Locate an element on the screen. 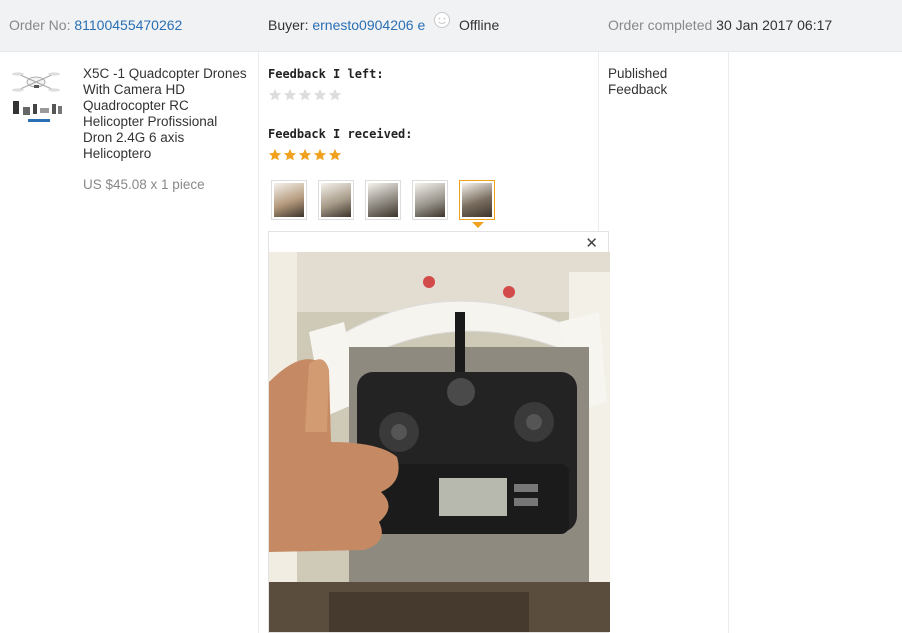  selected-photo-pointer is located at coordinates (478, 225).